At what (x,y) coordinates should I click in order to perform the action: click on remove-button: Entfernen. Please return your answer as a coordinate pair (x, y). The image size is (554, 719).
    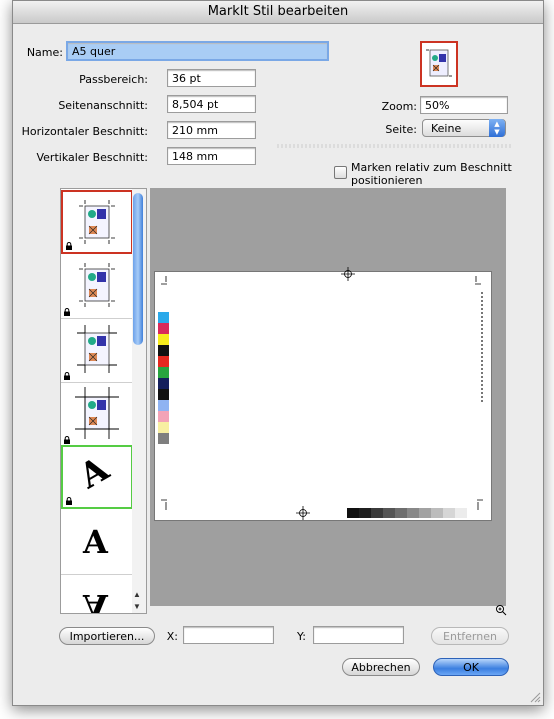
    Looking at the image, I should click on (470, 636).